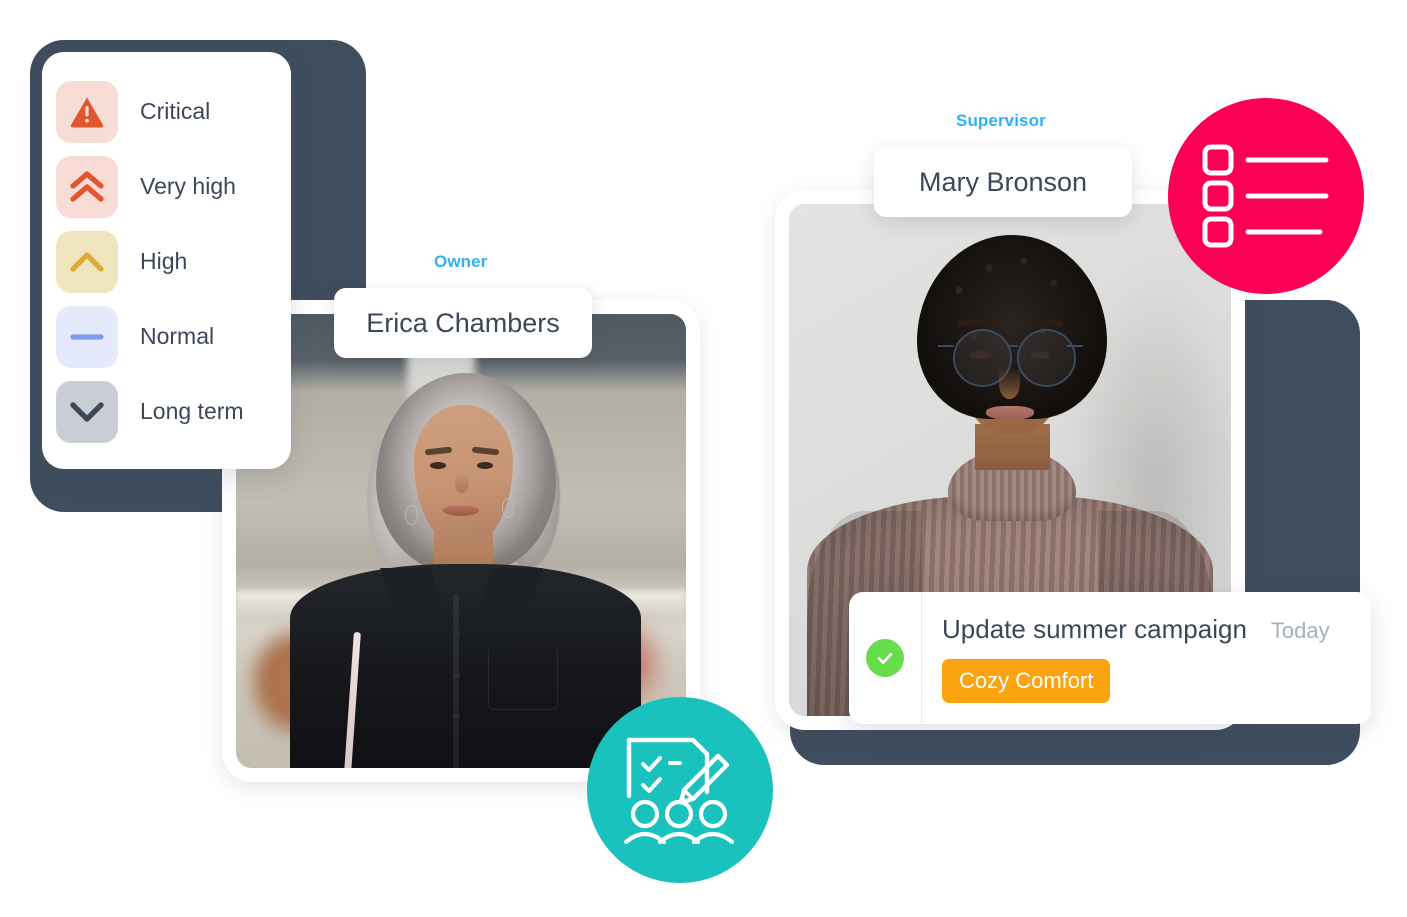 The width and height of the screenshot is (1407, 917). I want to click on minus-dash-icon, so click(87, 336).